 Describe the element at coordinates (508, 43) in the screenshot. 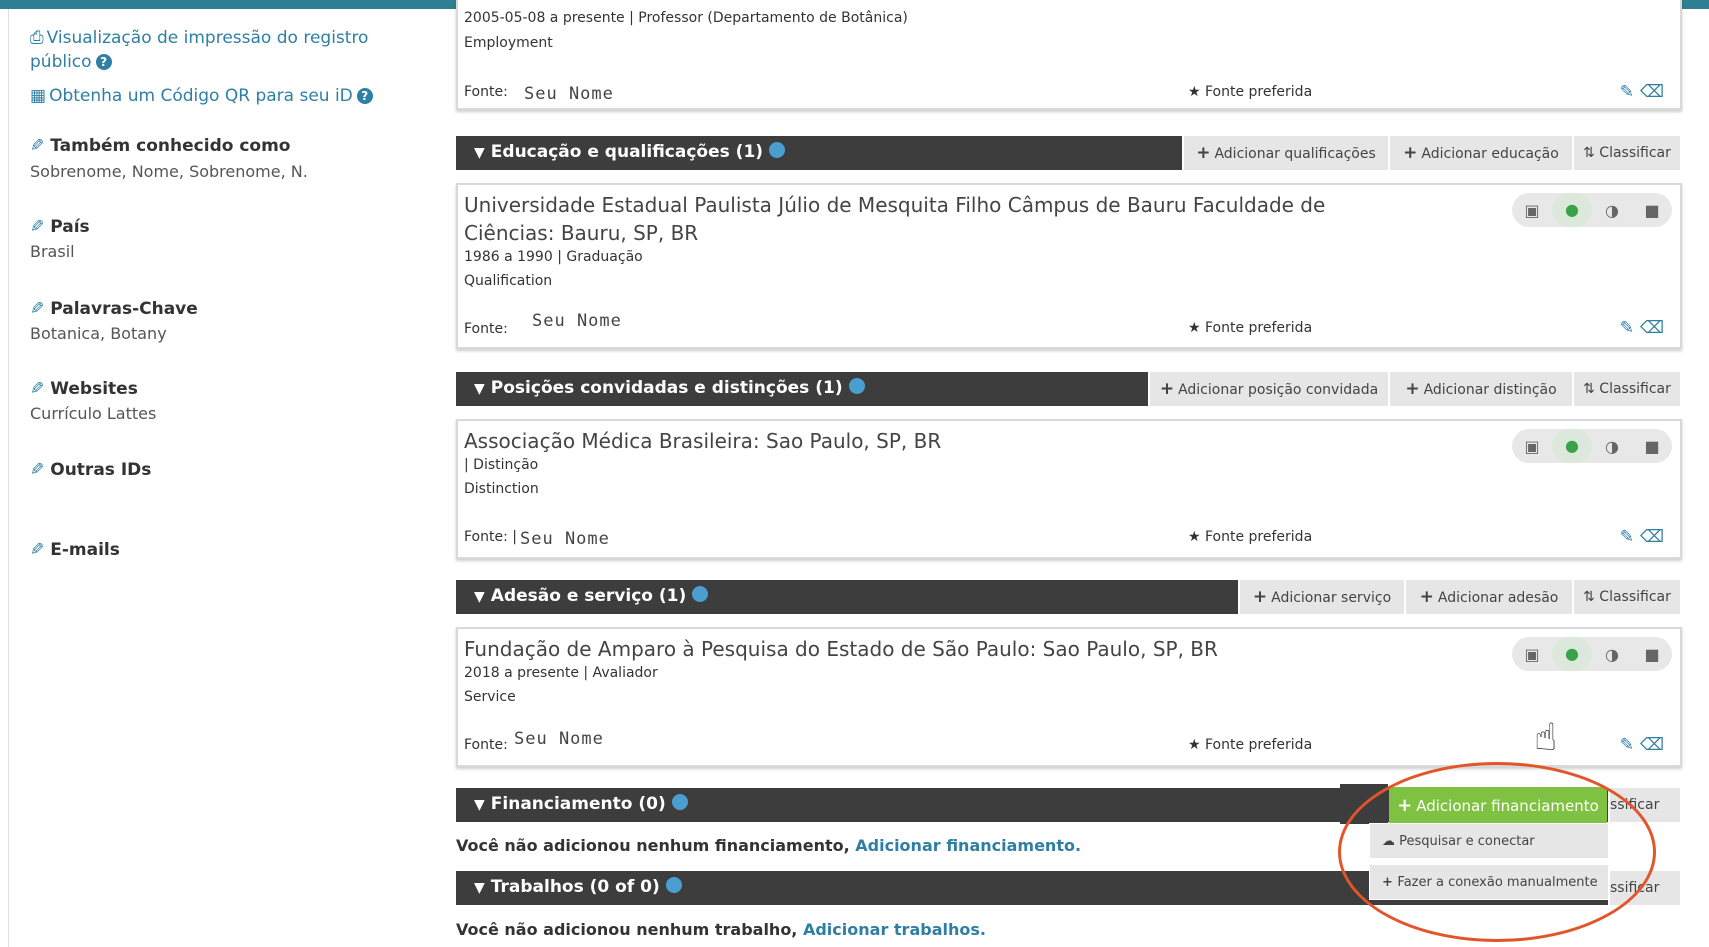

I see `employment-type: Employment` at that location.